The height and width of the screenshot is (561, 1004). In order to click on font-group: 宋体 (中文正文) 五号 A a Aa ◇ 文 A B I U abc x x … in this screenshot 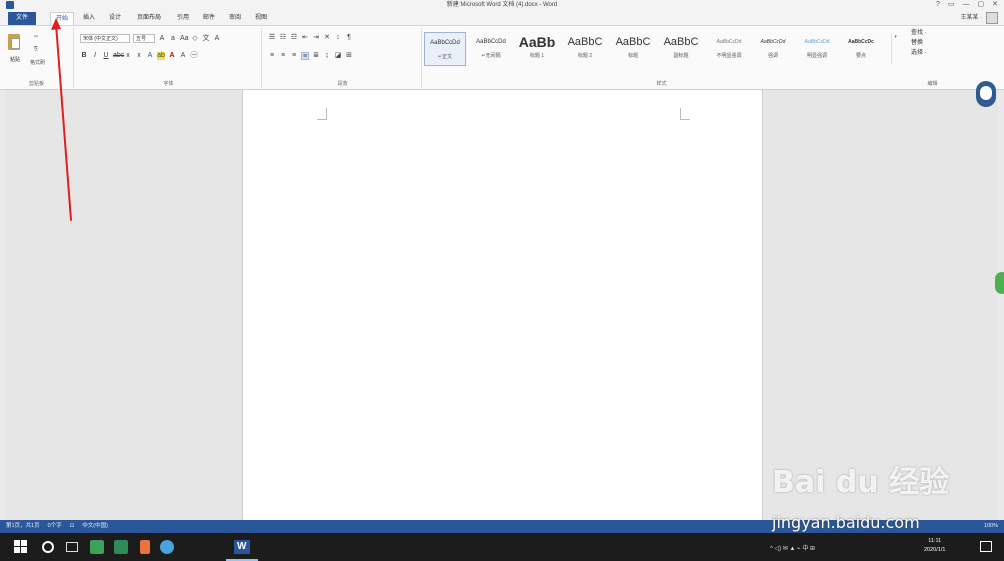, I will do `click(169, 58)`.